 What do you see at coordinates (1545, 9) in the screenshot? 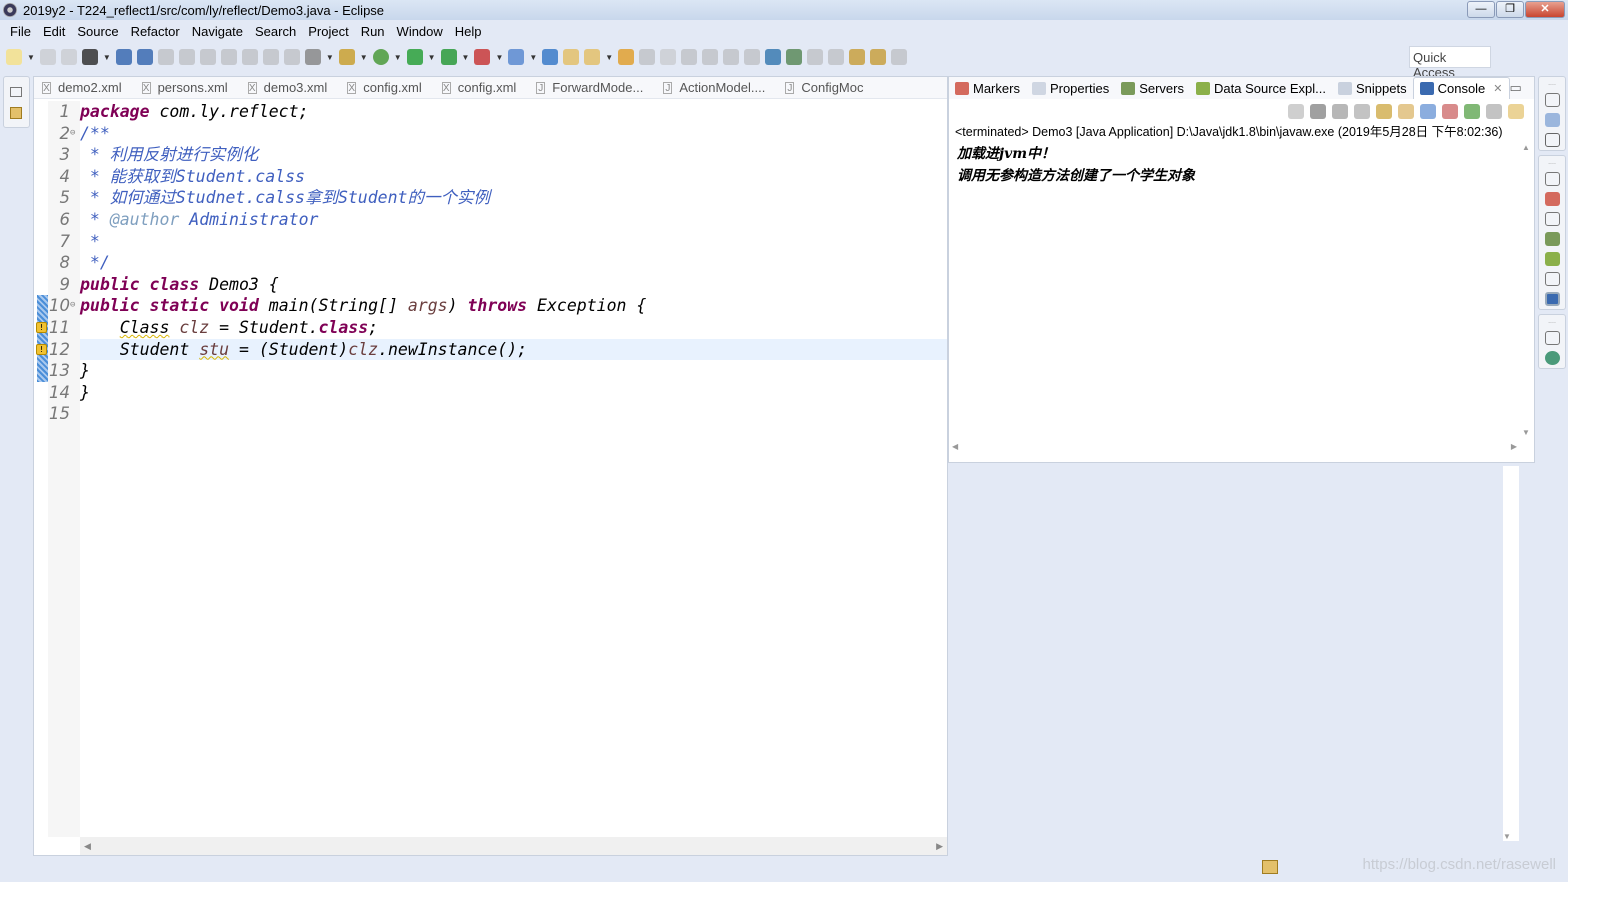
I see `close-button: ✕` at bounding box center [1545, 9].